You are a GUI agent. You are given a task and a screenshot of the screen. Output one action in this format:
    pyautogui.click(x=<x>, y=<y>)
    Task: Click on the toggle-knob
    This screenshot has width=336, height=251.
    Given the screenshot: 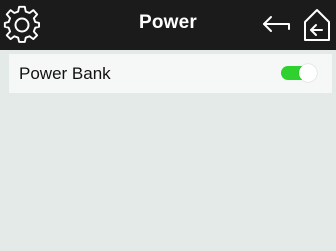 What is the action you would take?
    pyautogui.click(x=308, y=73)
    